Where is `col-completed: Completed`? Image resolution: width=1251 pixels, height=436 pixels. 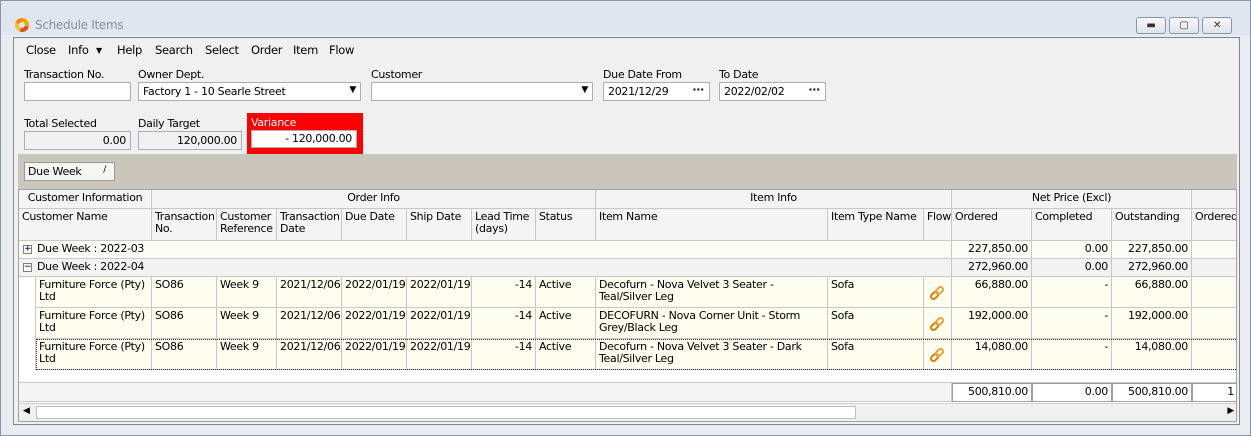 col-completed: Completed is located at coordinates (1072, 225).